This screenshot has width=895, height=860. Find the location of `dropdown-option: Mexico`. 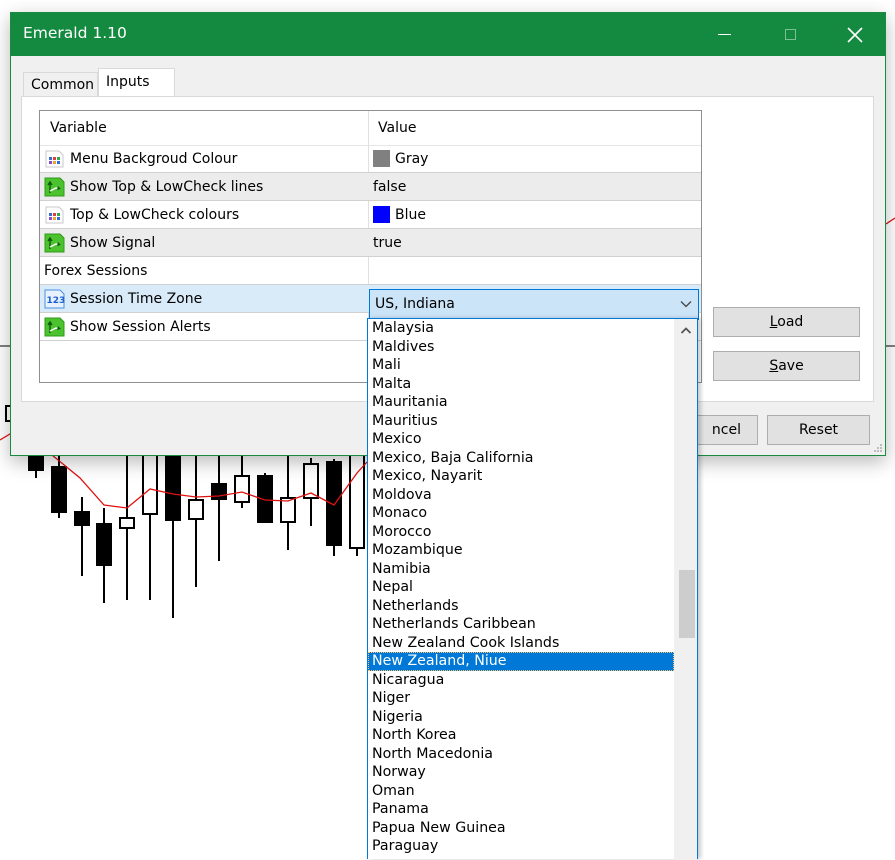

dropdown-option: Mexico is located at coordinates (521, 439).